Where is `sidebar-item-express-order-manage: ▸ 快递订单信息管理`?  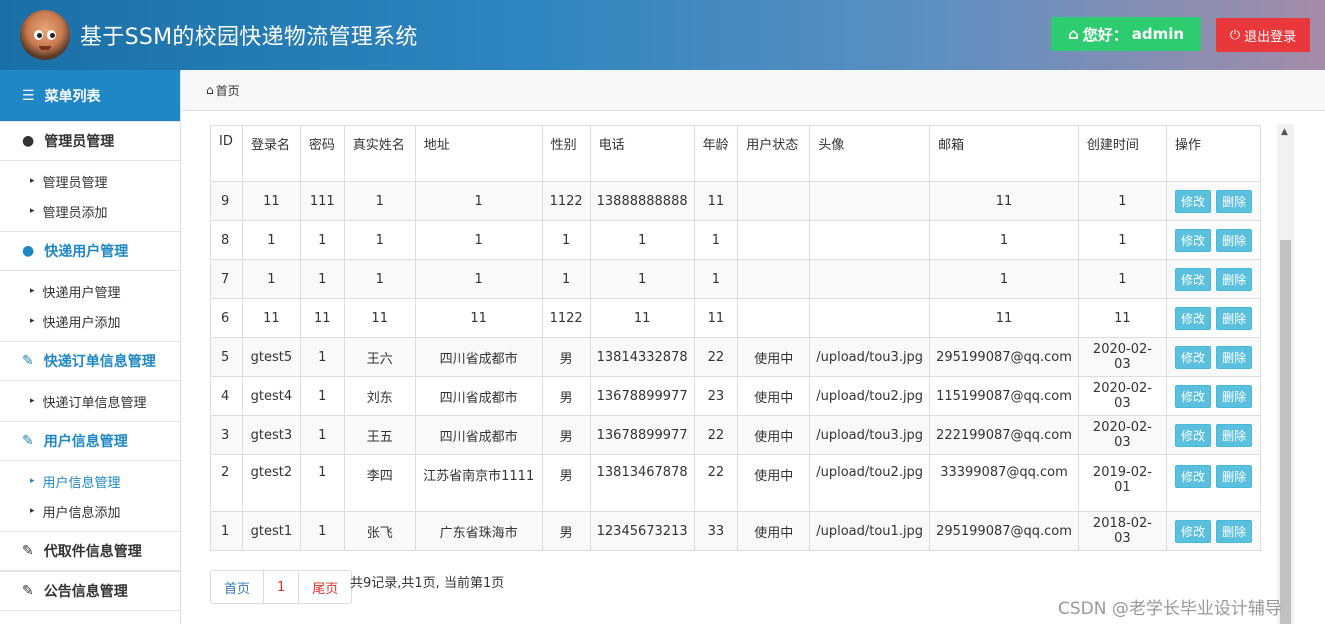
sidebar-item-express-order-manage: ▸ 快递订单信息管理 is located at coordinates (90, 401).